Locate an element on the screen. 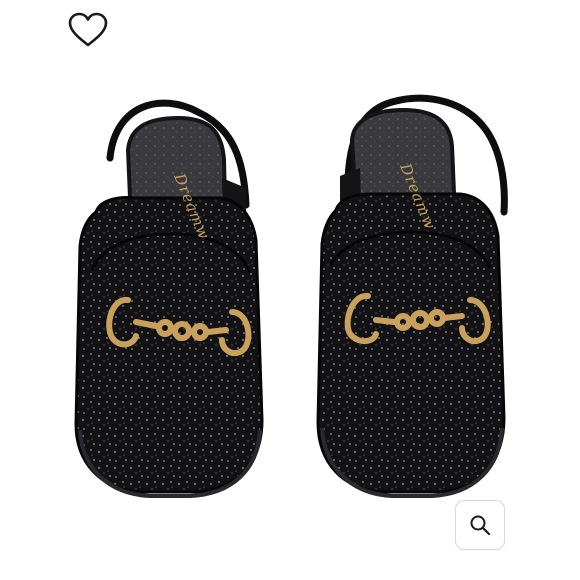 This screenshot has height=580, width=580. favorite-button is located at coordinates (88, 30).